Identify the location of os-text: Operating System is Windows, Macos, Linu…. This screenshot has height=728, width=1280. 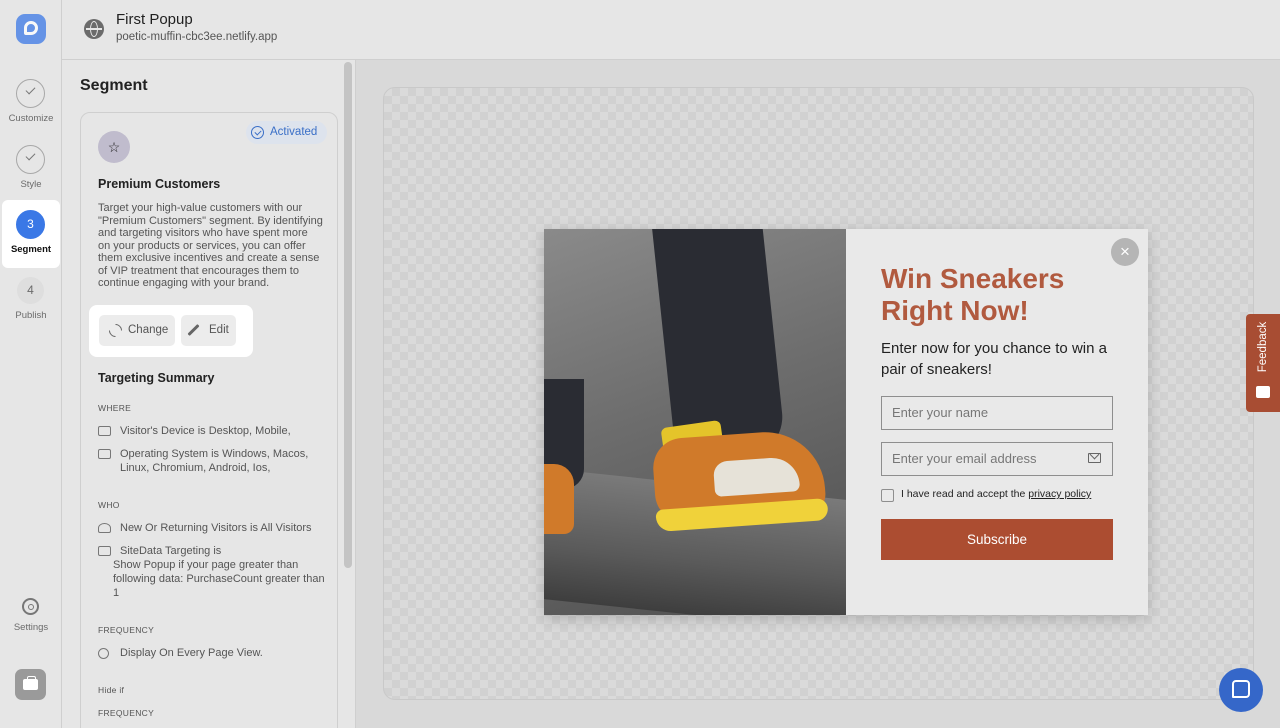
(214, 461).